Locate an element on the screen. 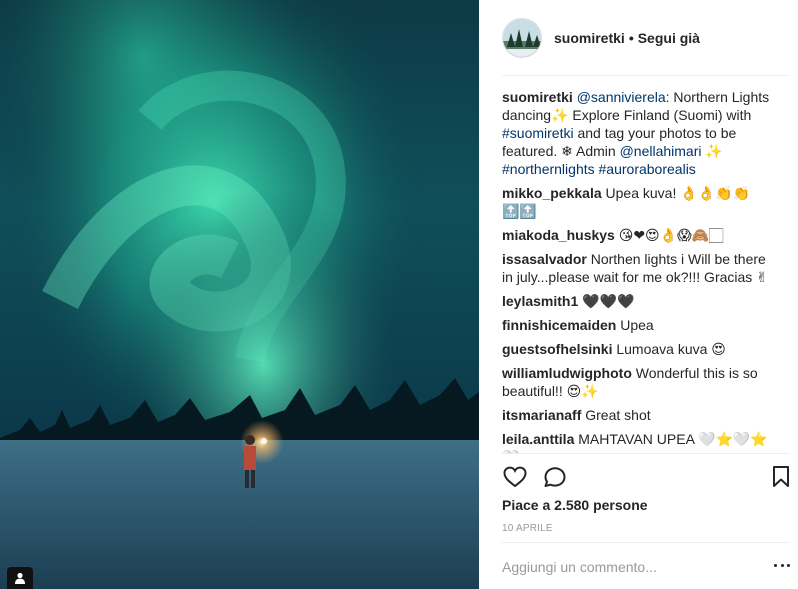 The height and width of the screenshot is (589, 798). user-icon is located at coordinates (20, 578).